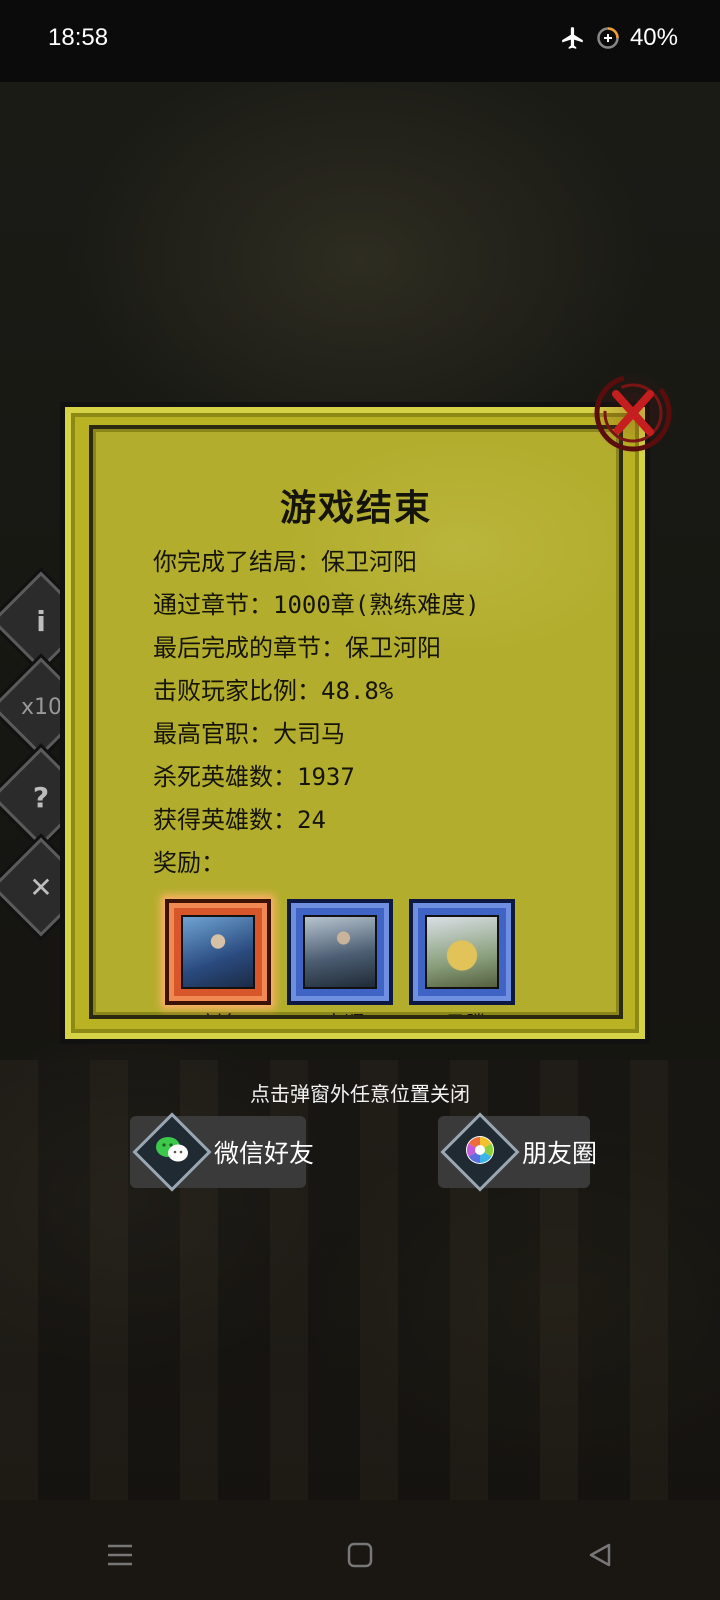 This screenshot has height=1600, width=720. Describe the element at coordinates (285, 562) in the screenshot. I see `ending-line: 你完成了结局：保卫河阳` at that location.